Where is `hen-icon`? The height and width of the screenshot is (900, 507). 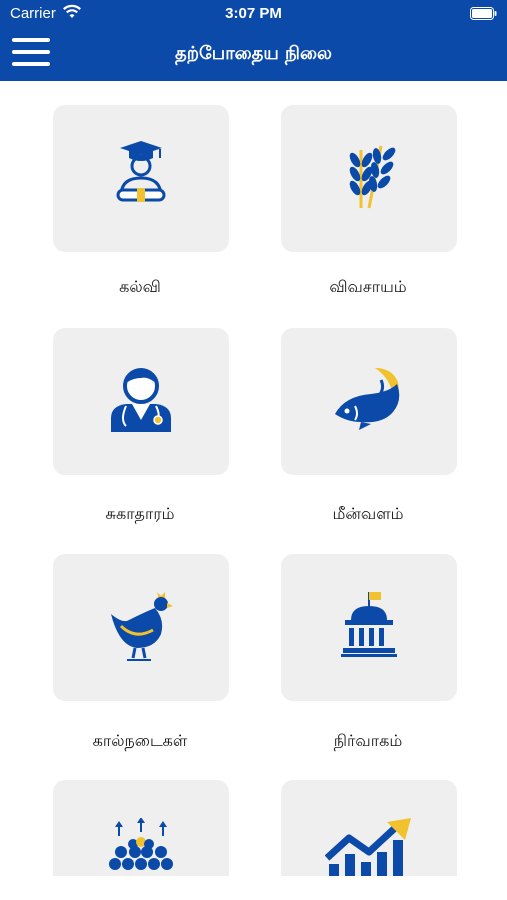 hen-icon is located at coordinates (142, 626).